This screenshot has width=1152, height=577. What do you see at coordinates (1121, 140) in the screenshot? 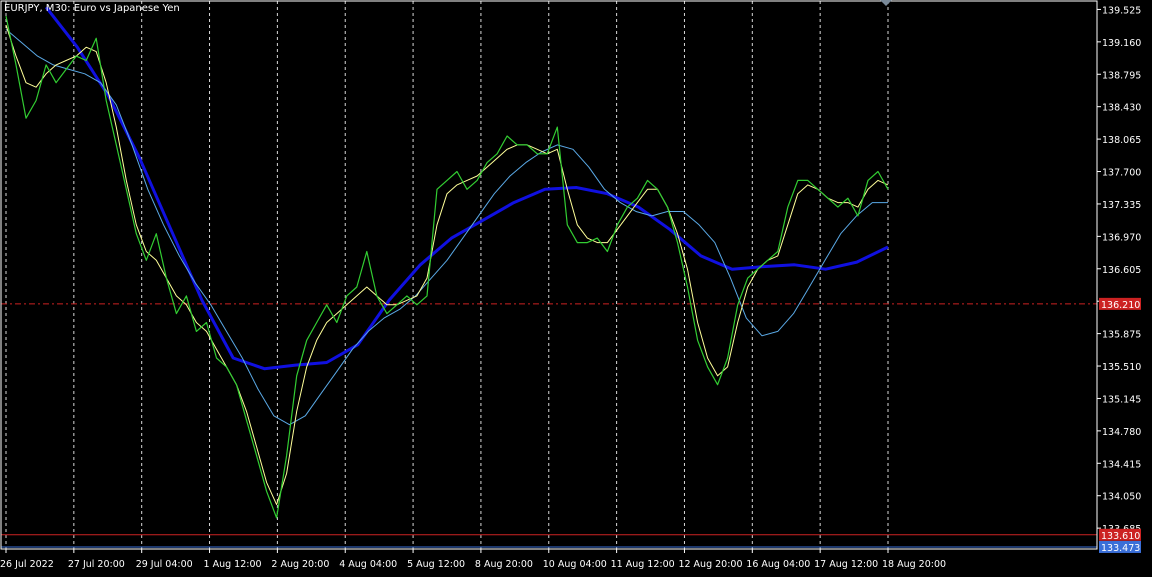
I see `y-tick-label: 138.065` at bounding box center [1121, 140].